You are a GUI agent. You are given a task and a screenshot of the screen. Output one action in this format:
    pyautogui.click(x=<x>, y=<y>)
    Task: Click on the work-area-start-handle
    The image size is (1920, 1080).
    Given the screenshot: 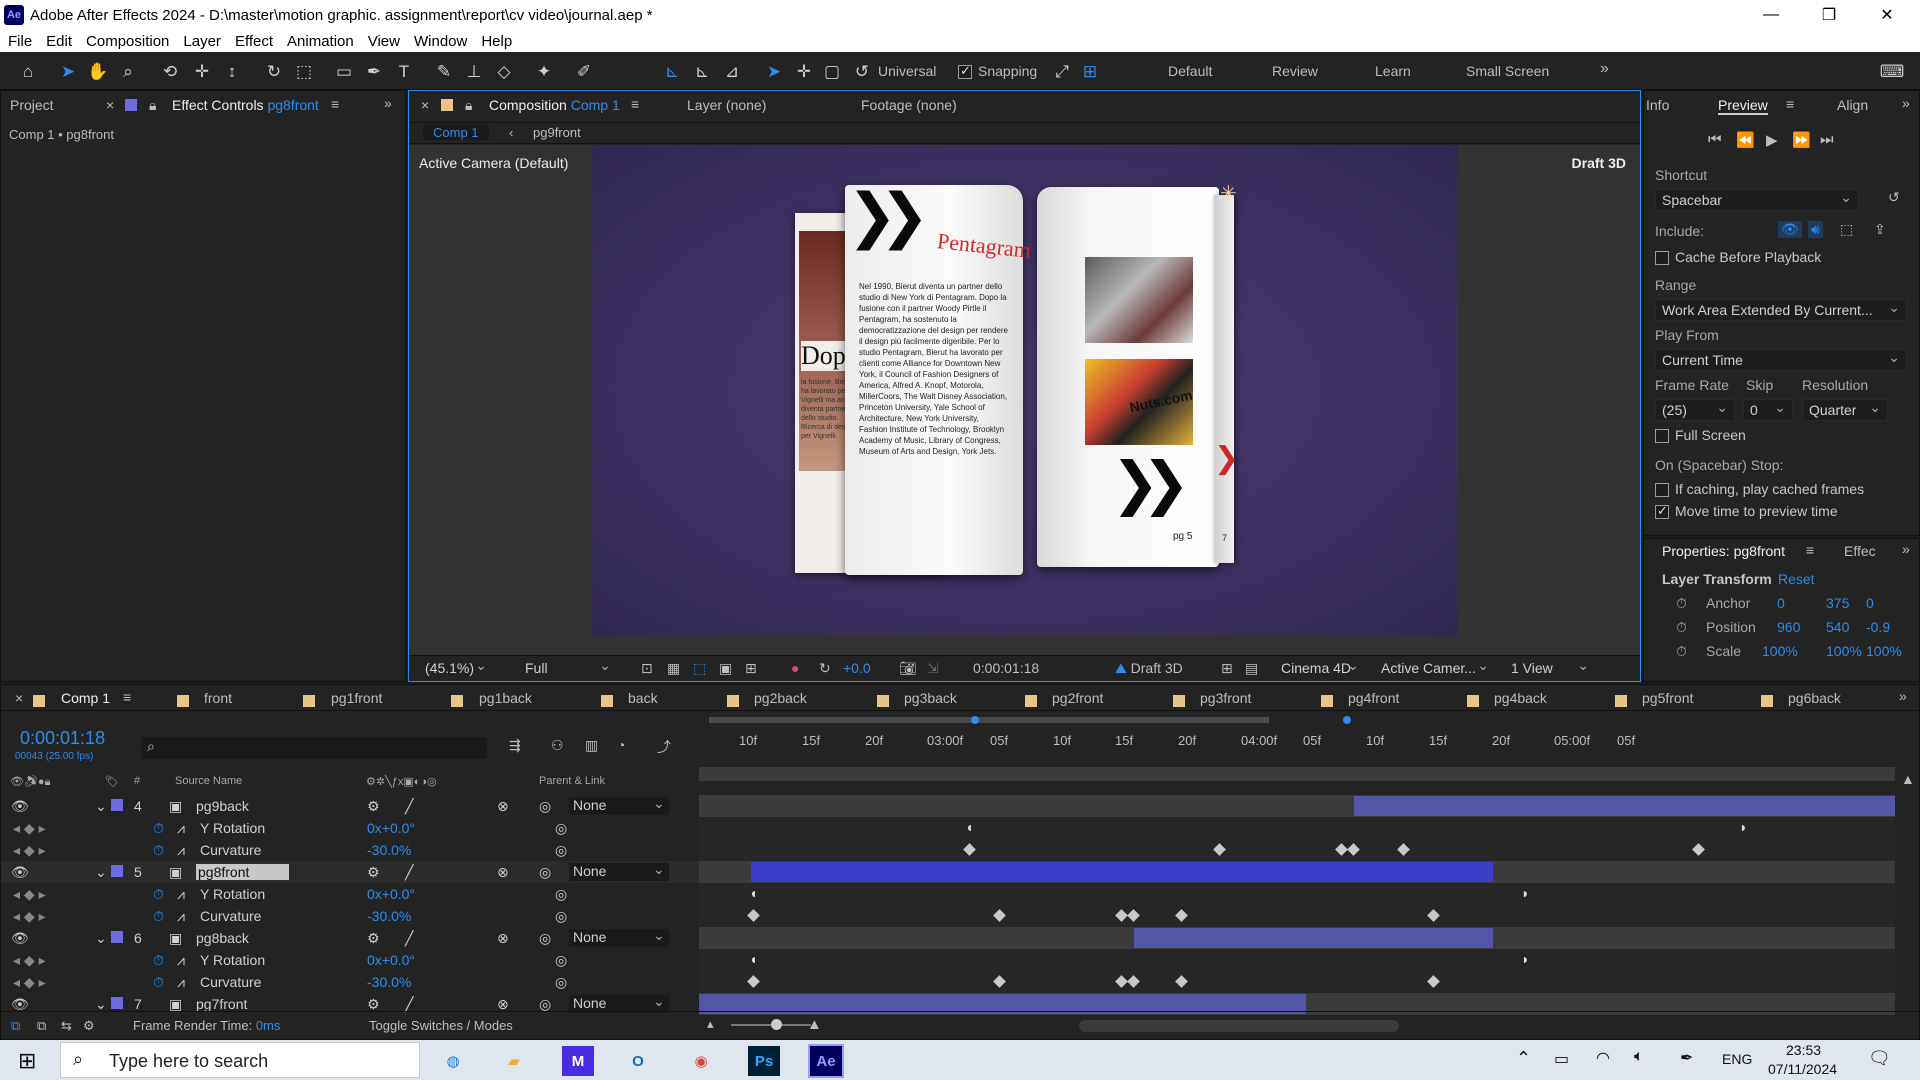 What is the action you would take?
    pyautogui.click(x=975, y=720)
    